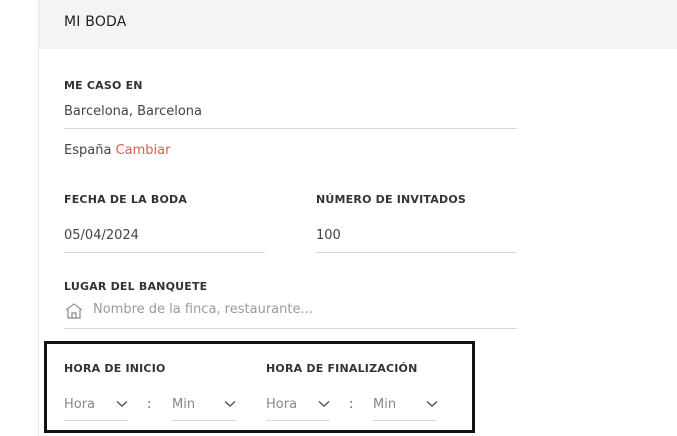 The image size is (677, 436). What do you see at coordinates (298, 420) in the screenshot?
I see `end-hour-underline` at bounding box center [298, 420].